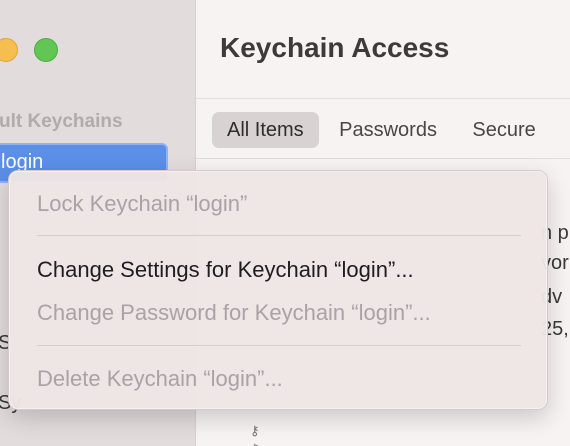  I want to click on tab-passwords: Passwords, so click(388, 130).